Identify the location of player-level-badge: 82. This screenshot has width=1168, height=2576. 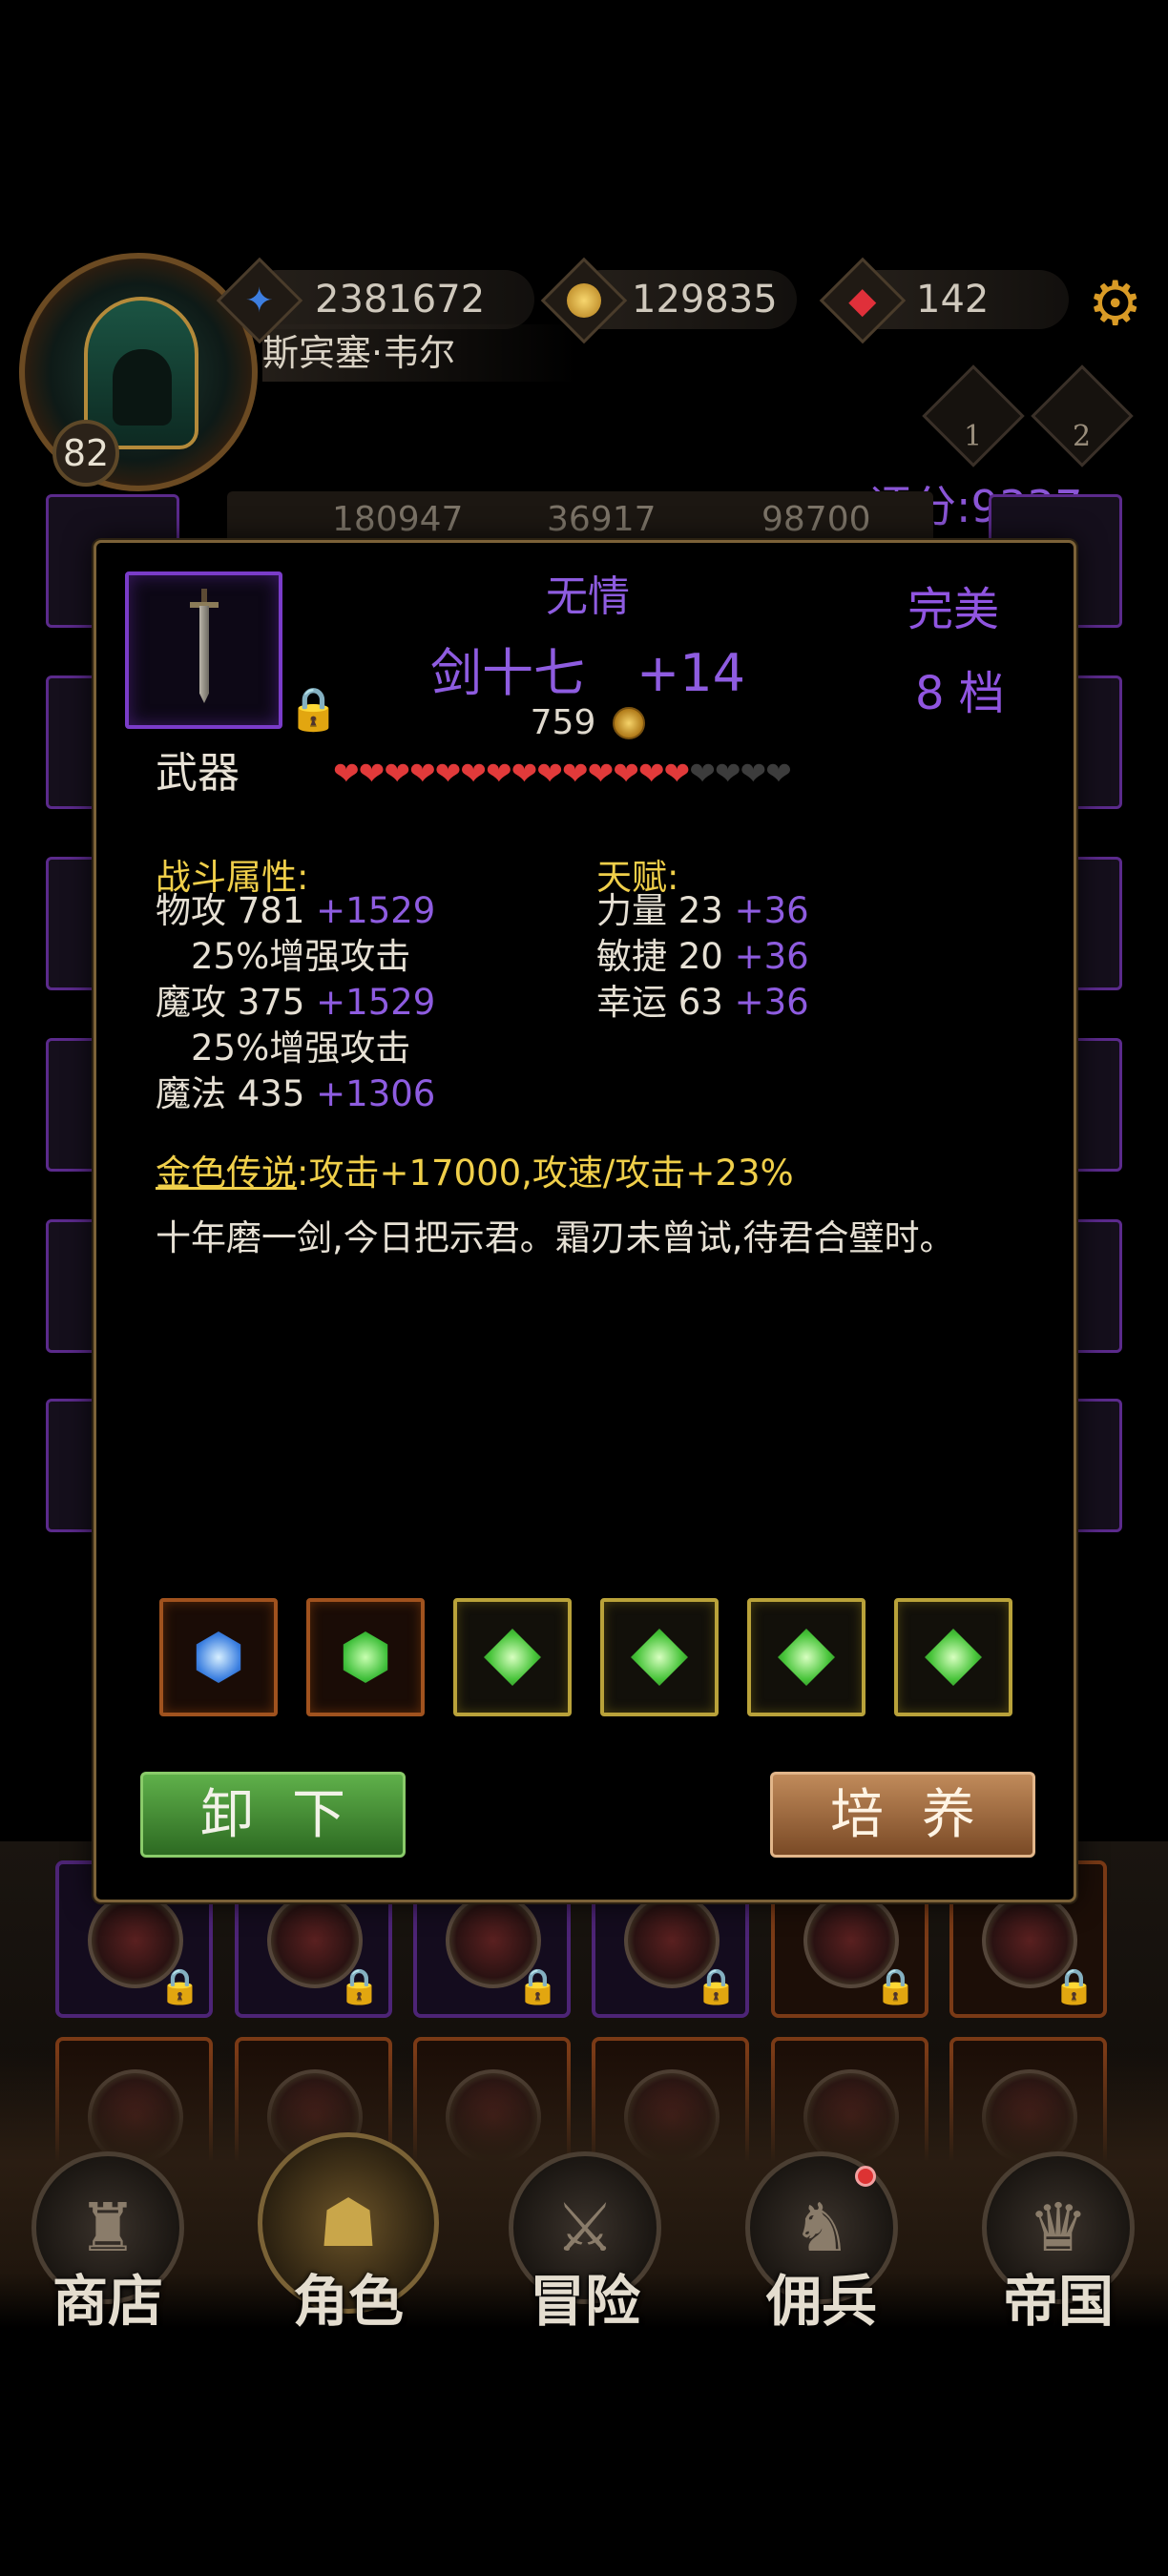
(86, 453).